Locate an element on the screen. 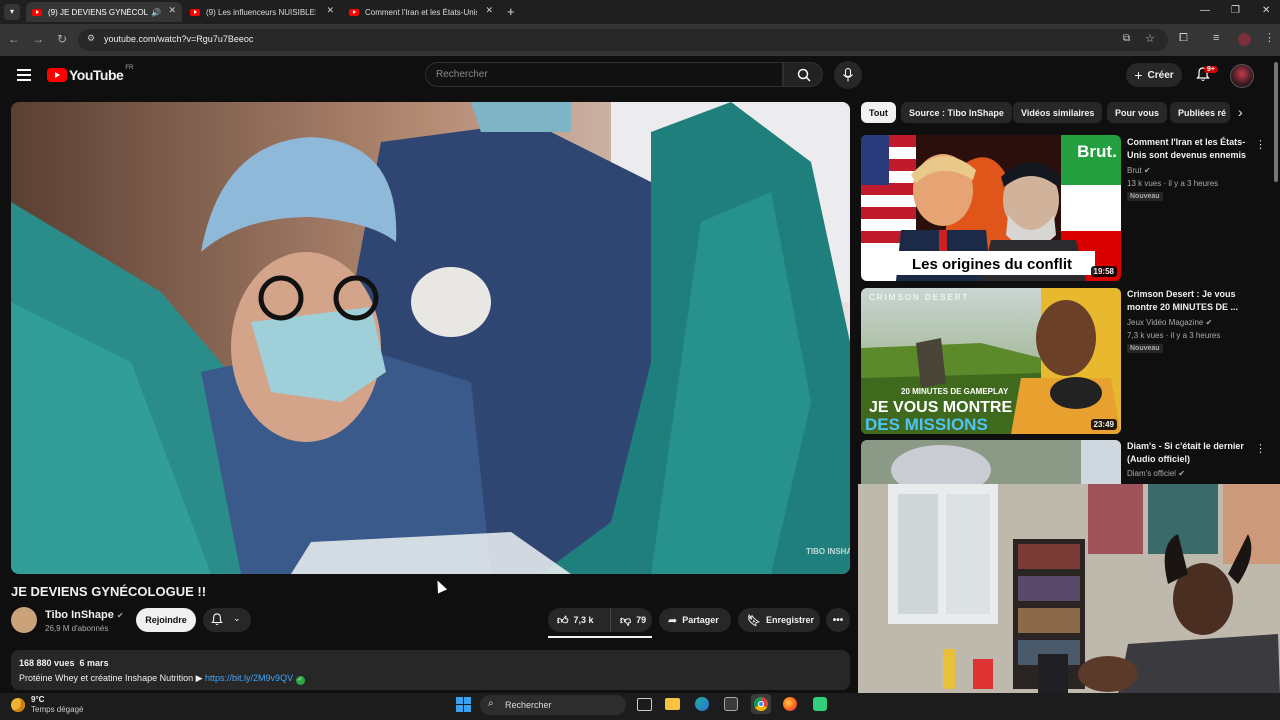  video-title: JE DEVIENS GYNÉCOLOGUE !! is located at coordinates (109, 591).